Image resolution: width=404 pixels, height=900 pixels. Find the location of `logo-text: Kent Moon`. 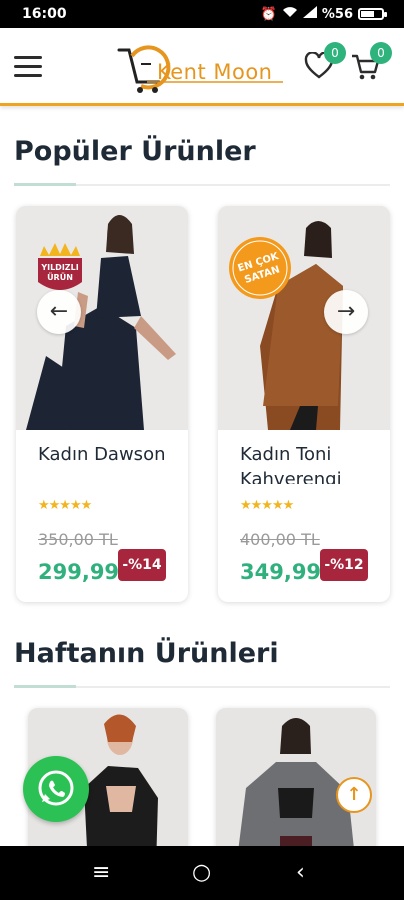

logo-text: Kent Moon is located at coordinates (215, 72).